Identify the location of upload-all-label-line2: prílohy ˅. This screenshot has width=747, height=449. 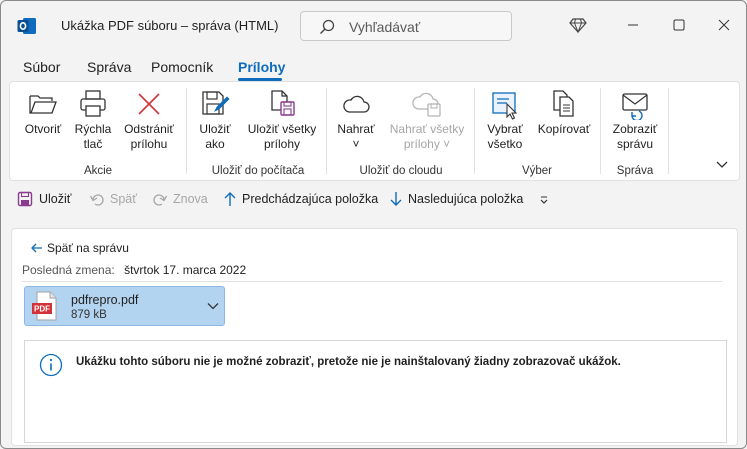
(427, 144).